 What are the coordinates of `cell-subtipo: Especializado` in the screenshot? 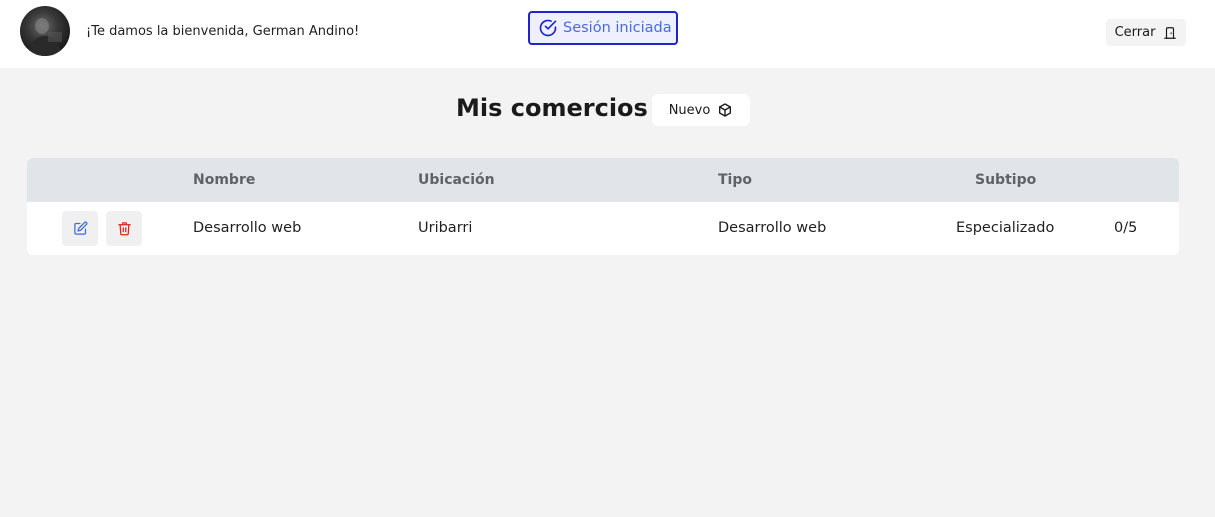 It's located at (1005, 228).